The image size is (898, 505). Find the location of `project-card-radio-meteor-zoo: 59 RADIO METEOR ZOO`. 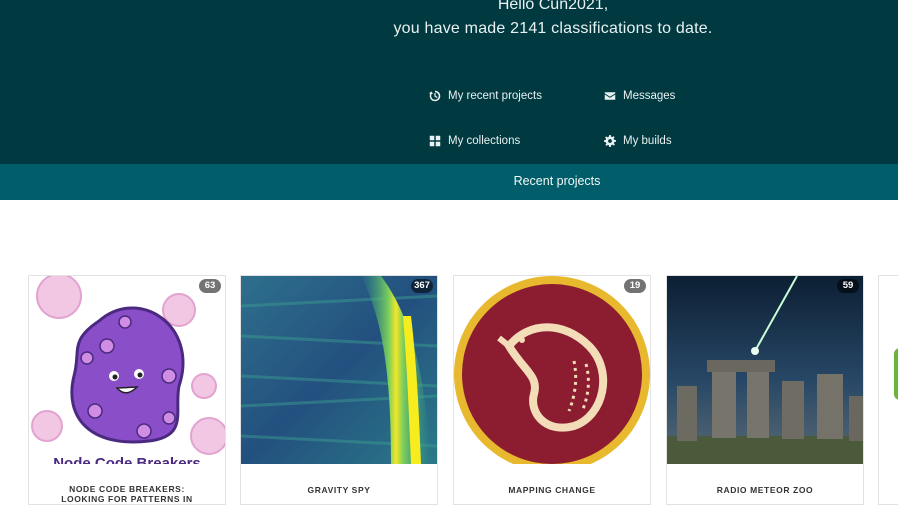

project-card-radio-meteor-zoo: 59 RADIO METEOR ZOO is located at coordinates (765, 390).